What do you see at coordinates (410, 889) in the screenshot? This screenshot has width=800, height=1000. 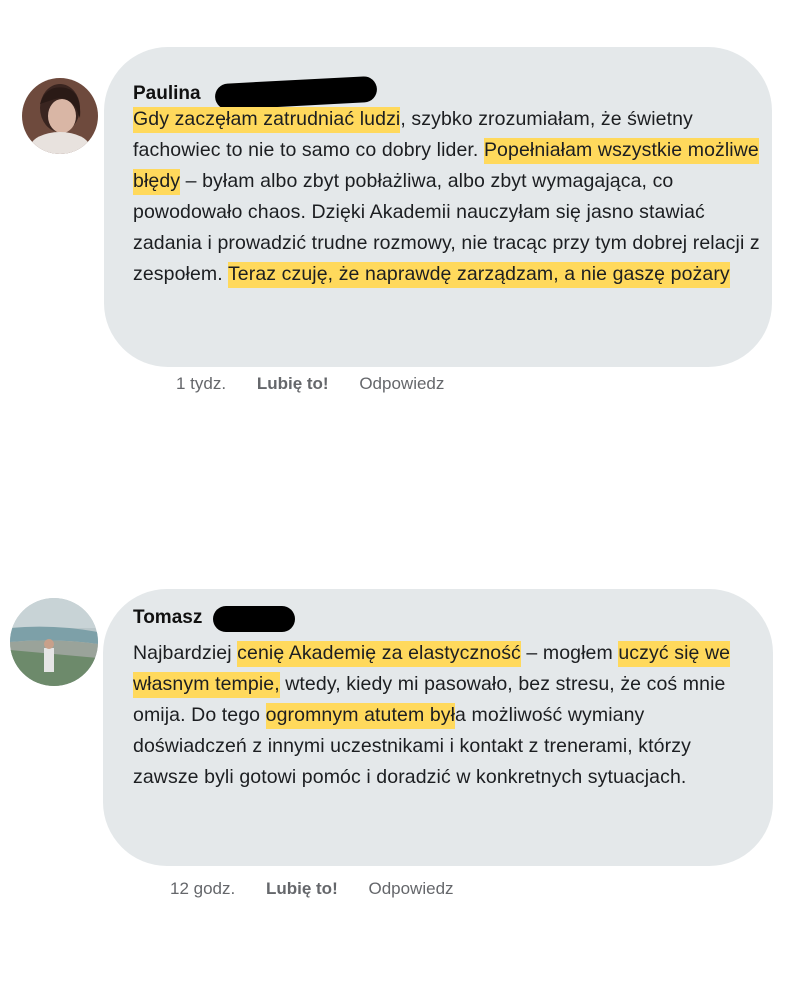 I see `reply-button: Odpowiedz` at bounding box center [410, 889].